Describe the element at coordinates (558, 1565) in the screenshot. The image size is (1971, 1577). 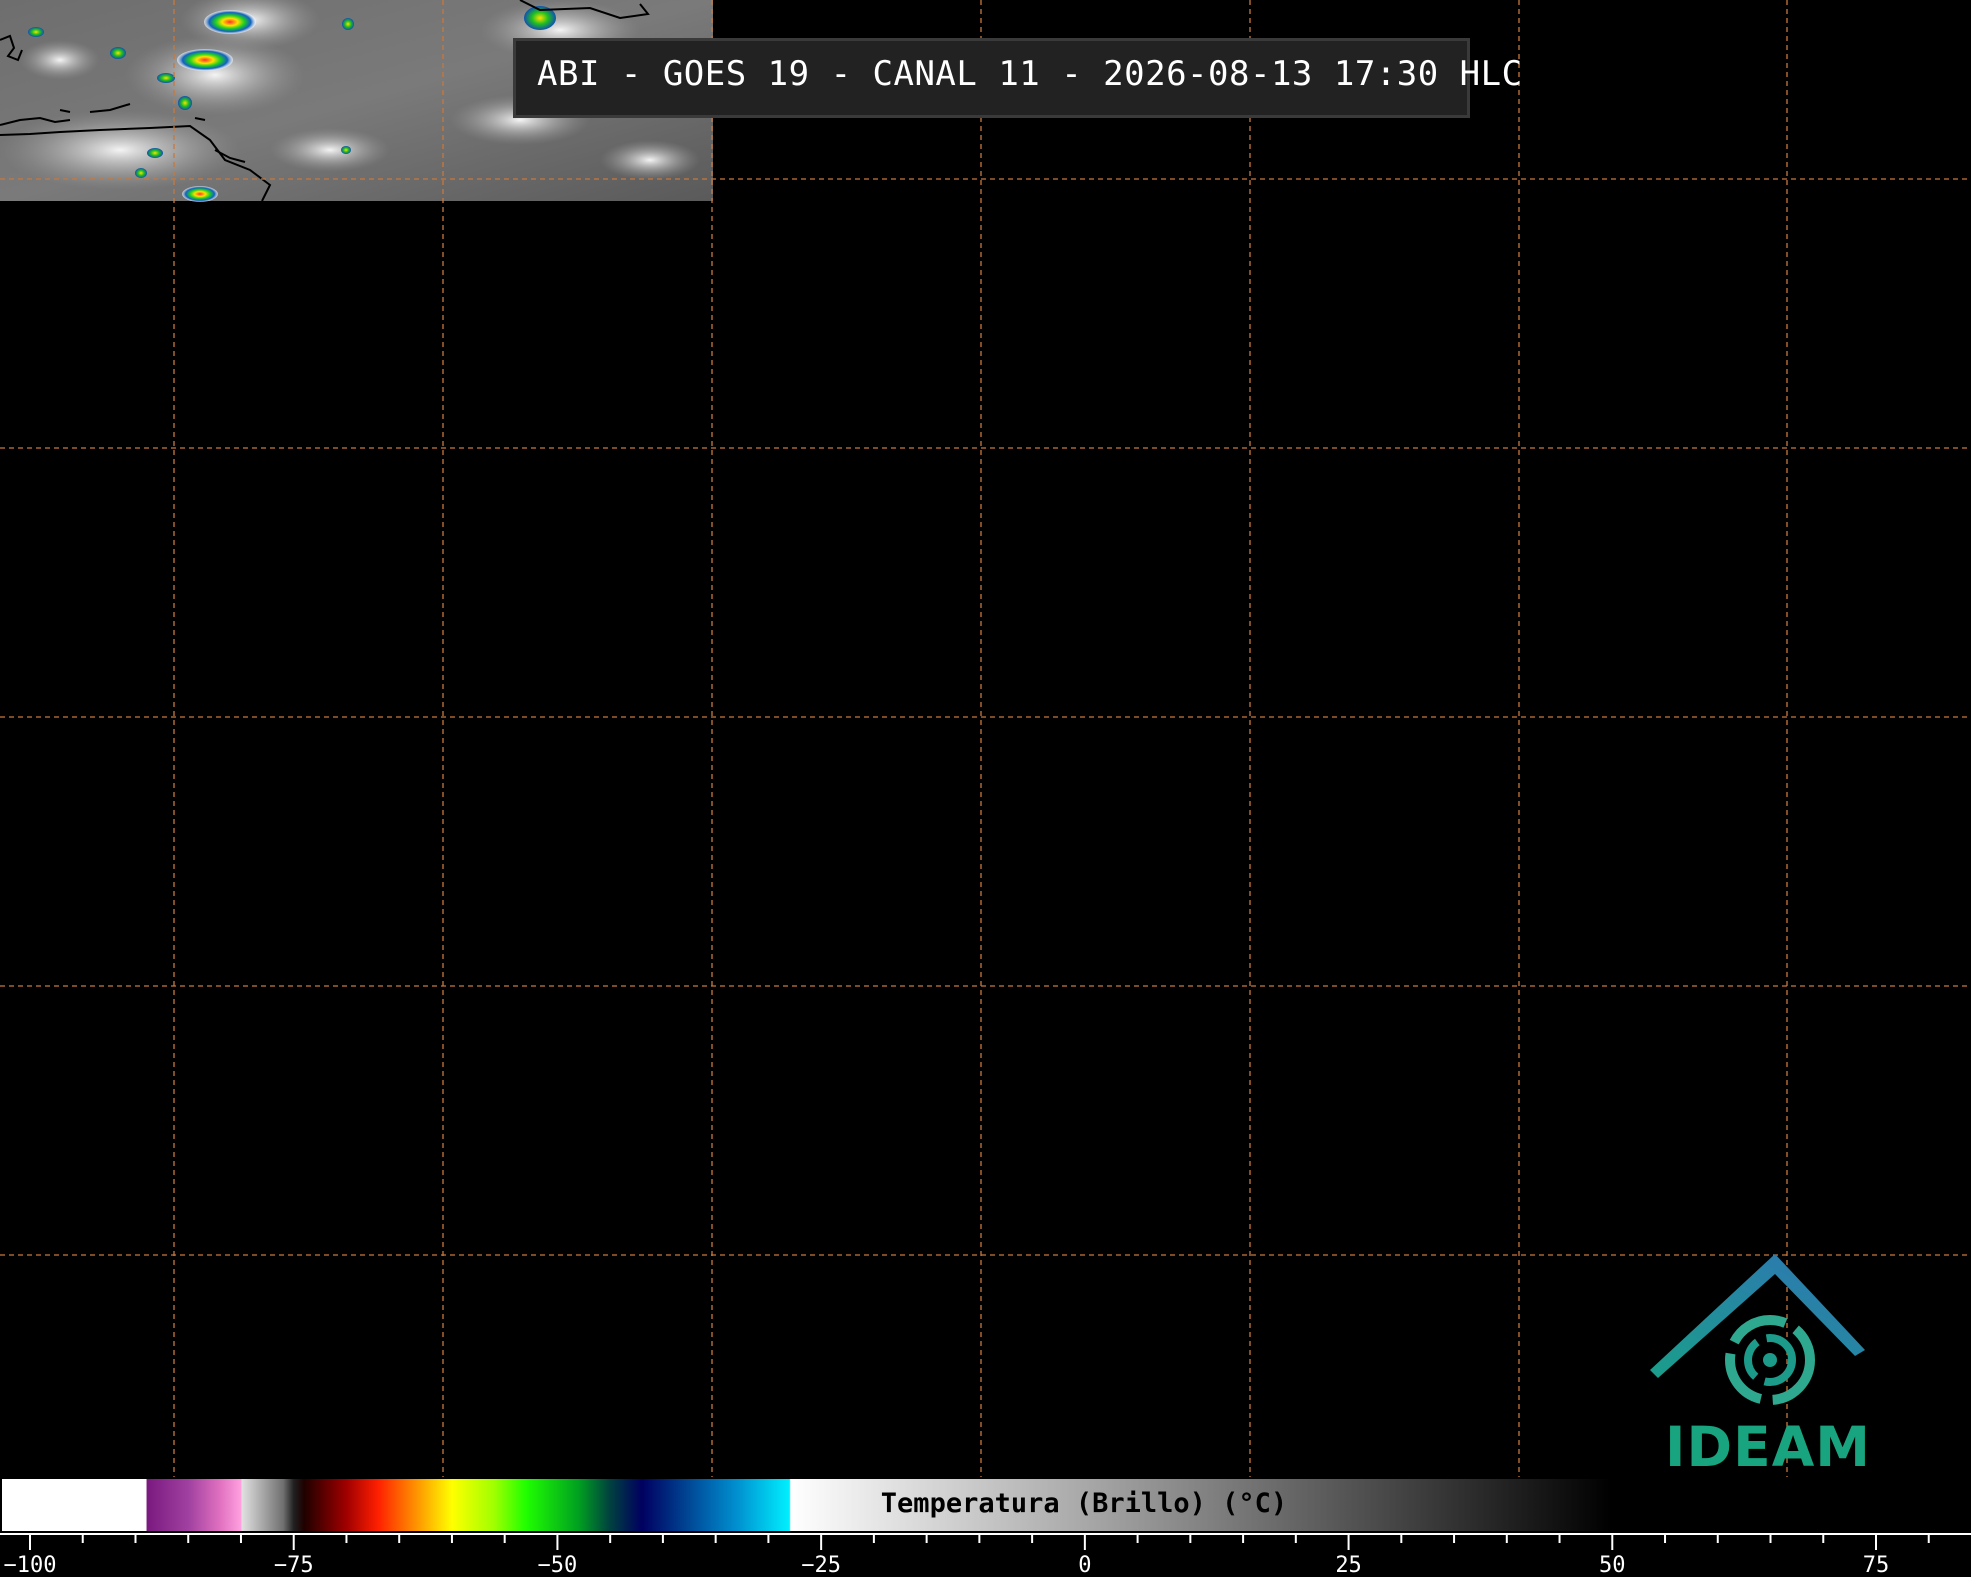
I see `colorbar-tick-label: −50` at that location.